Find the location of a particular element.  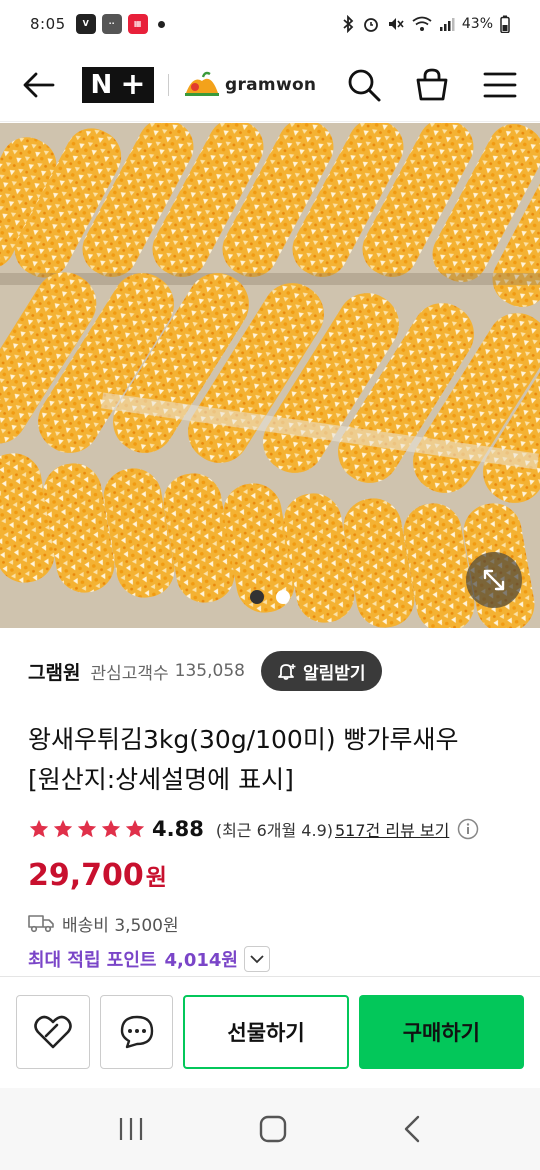

point-value: 4,014원 is located at coordinates (201, 960).